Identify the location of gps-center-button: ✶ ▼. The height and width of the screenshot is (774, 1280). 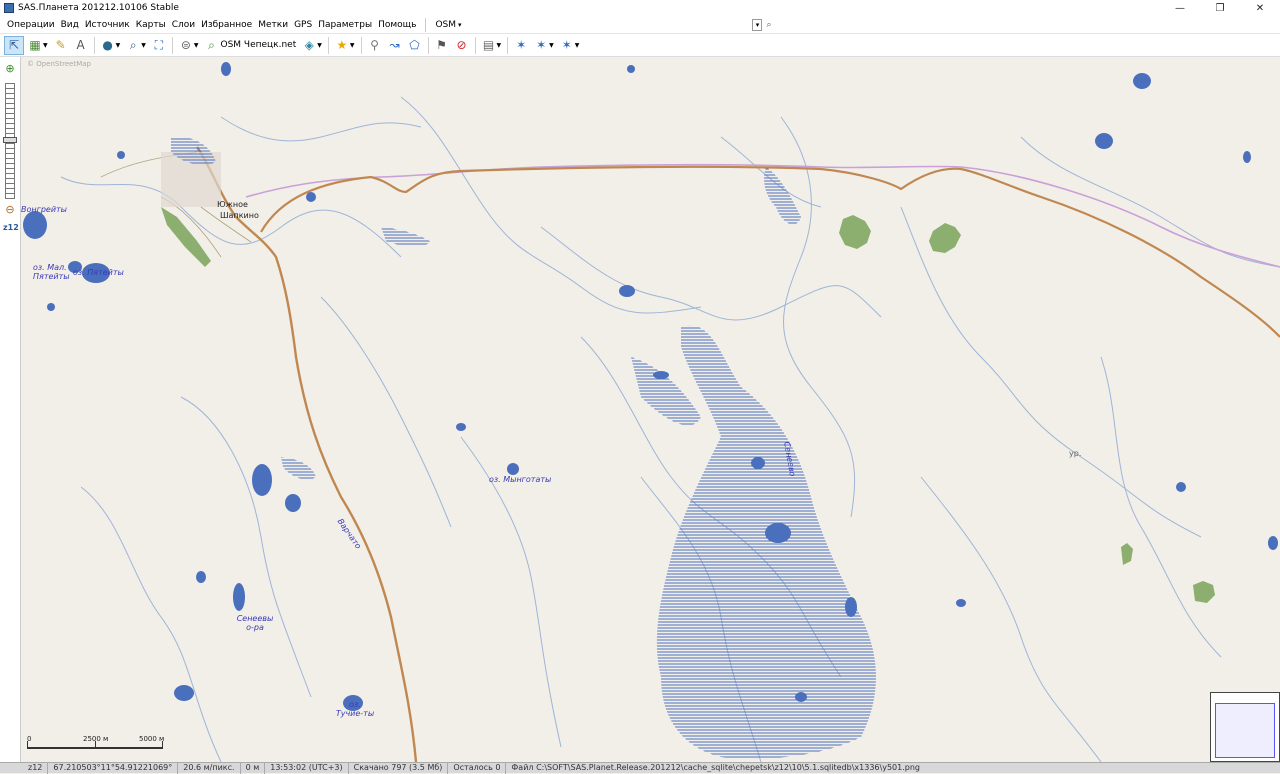
(570, 45).